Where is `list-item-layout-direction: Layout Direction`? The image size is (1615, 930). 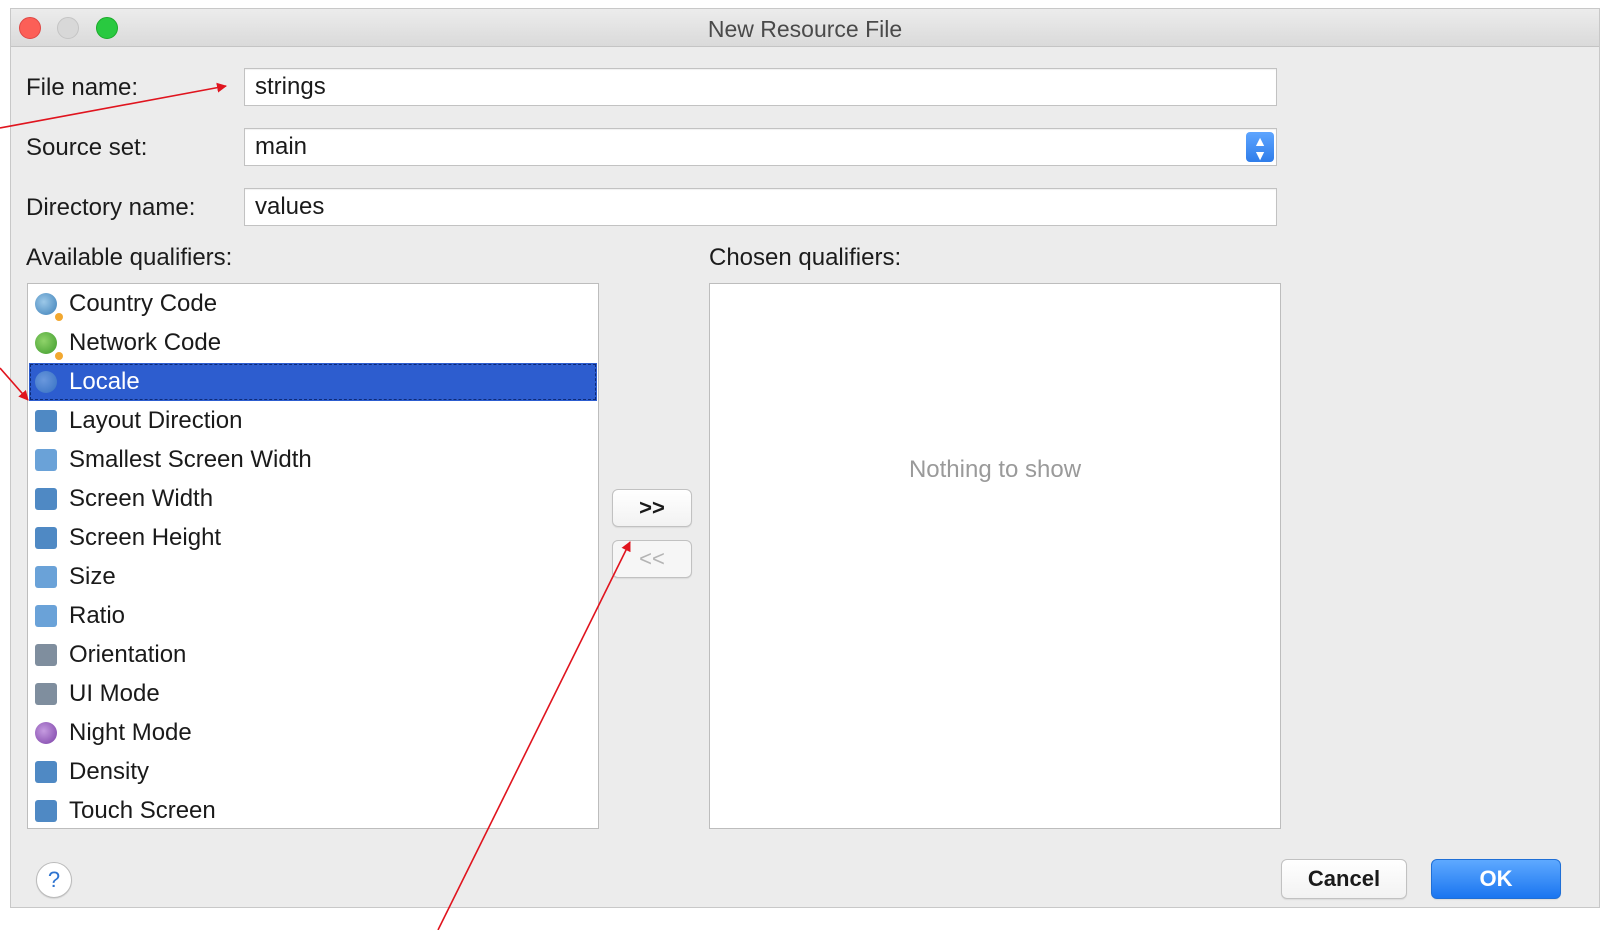
list-item-layout-direction: Layout Direction is located at coordinates (313, 421).